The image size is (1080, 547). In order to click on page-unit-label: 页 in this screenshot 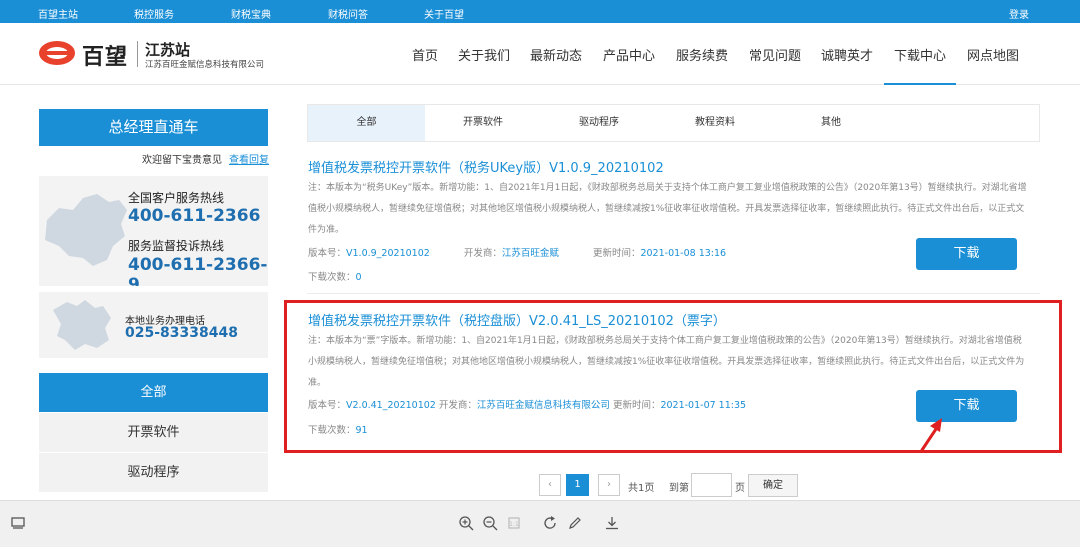, I will do `click(740, 488)`.